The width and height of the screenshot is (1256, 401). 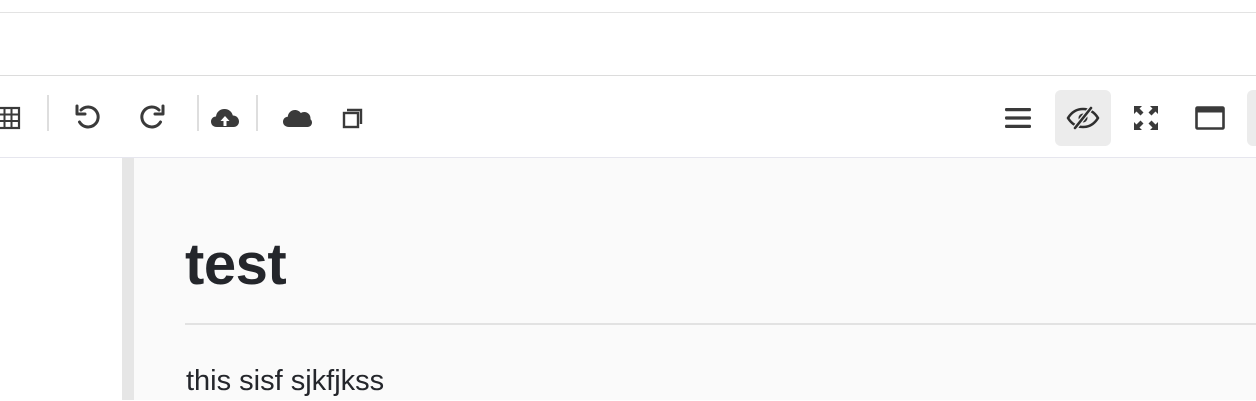 I want to click on cloud-button, so click(x=297, y=118).